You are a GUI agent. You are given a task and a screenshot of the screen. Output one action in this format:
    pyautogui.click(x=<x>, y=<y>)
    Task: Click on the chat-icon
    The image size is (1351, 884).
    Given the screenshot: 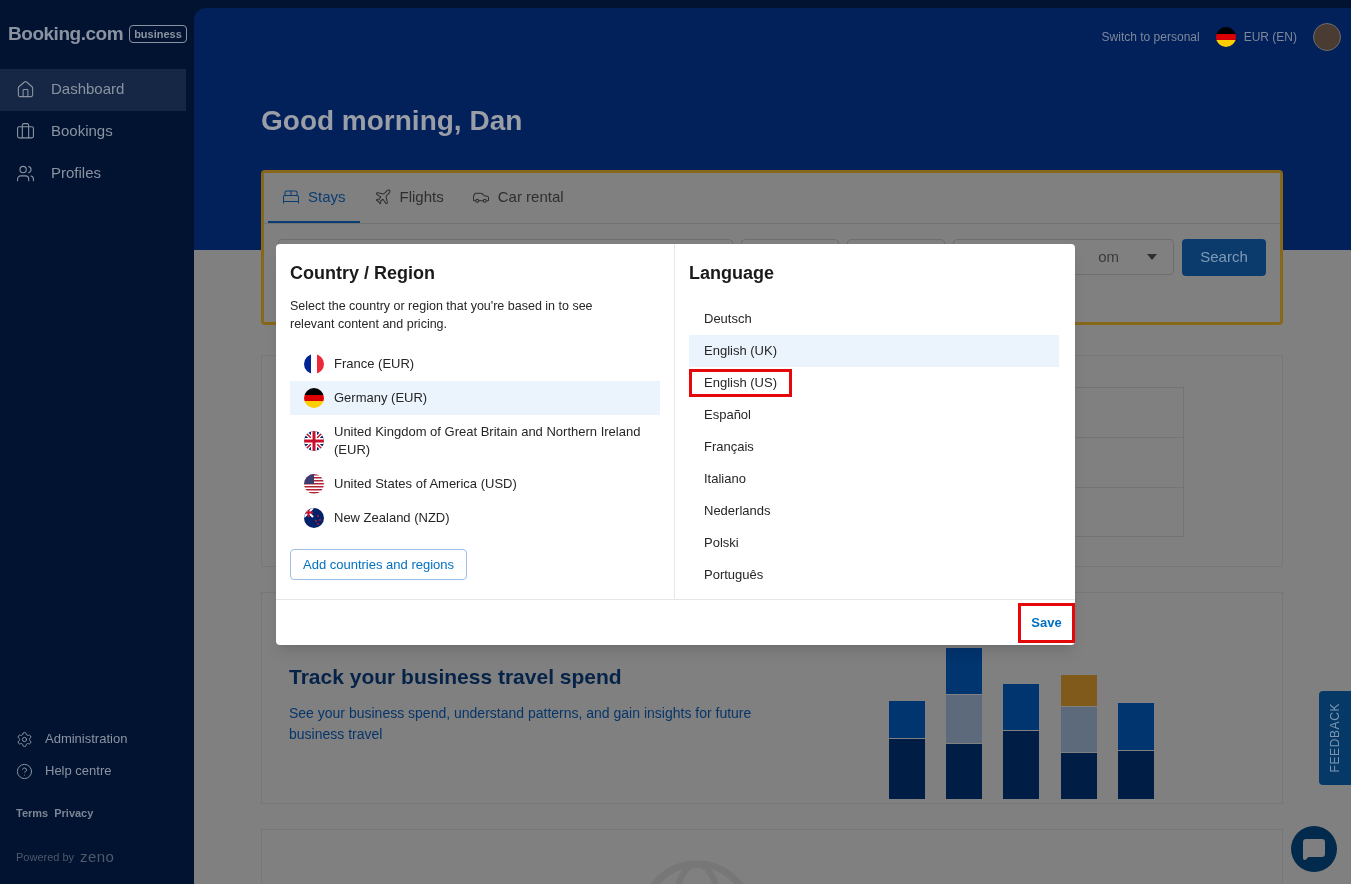 What is the action you would take?
    pyautogui.click(x=1314, y=849)
    